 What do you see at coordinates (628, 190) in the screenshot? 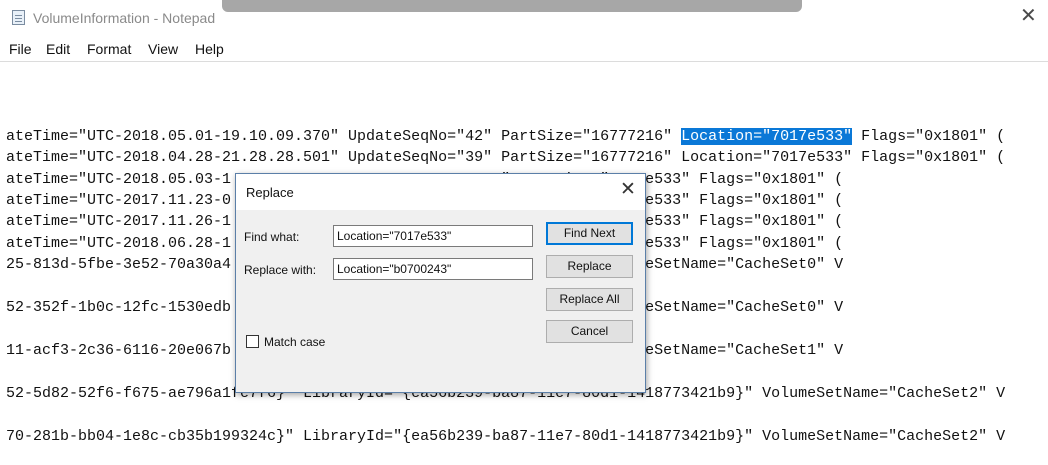
I see `dialog-close-icon: ✕` at bounding box center [628, 190].